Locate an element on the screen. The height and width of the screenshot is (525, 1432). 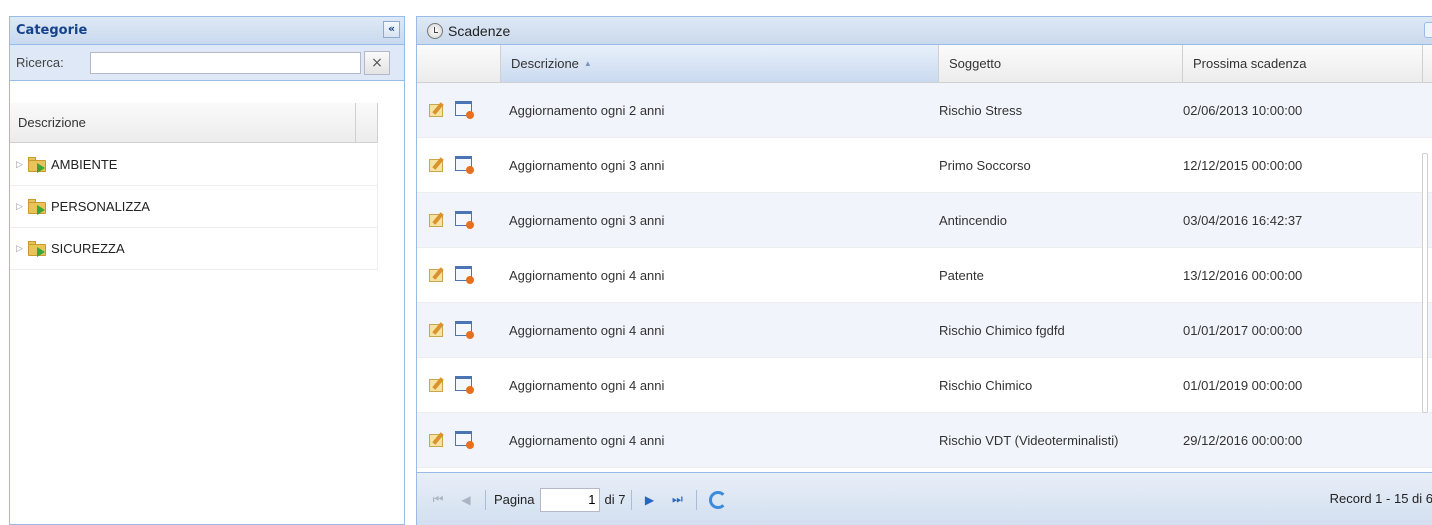
cell-prossima-scadenza: 13/12/2016 00:00:00 is located at coordinates (1243, 275).